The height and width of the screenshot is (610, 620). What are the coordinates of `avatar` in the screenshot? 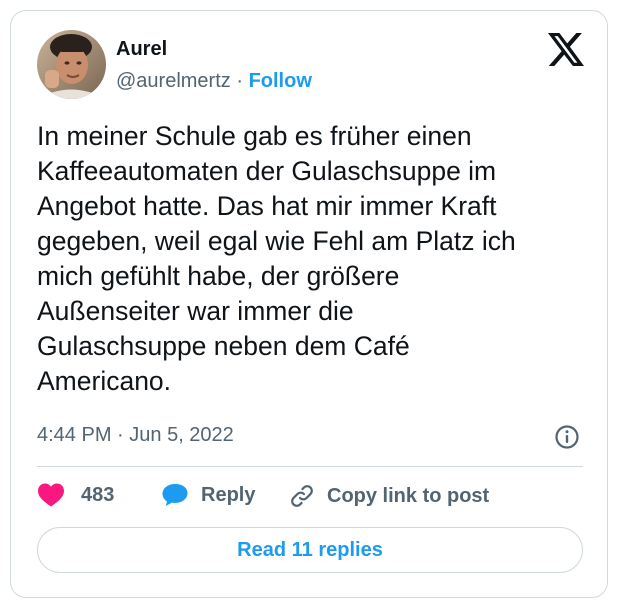 It's located at (71, 64).